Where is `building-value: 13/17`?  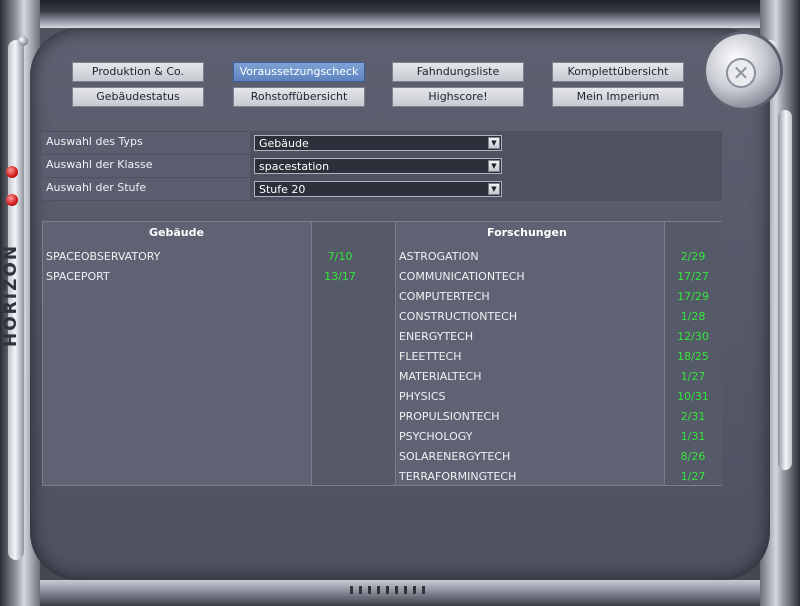
building-value: 13/17 is located at coordinates (340, 276).